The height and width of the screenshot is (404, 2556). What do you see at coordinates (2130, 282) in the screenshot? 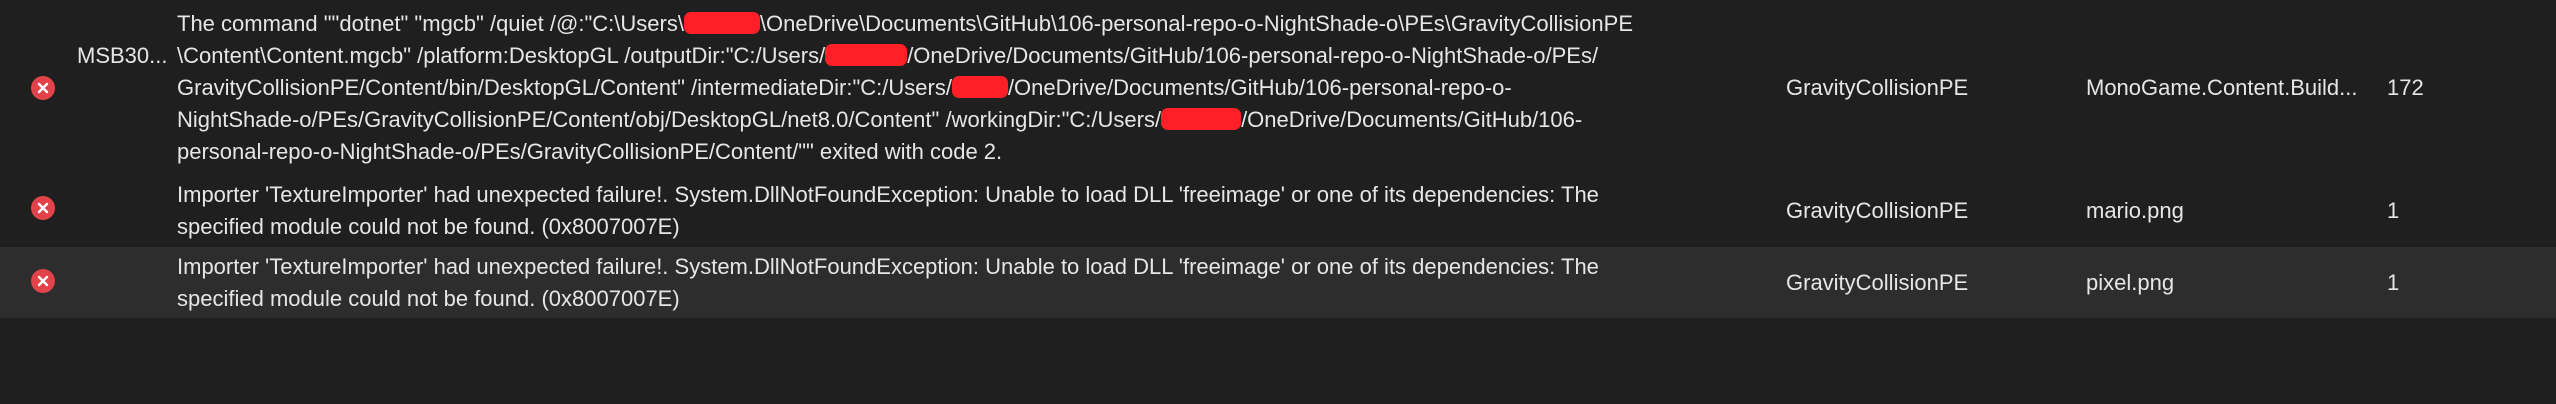
I see `error-file: pixel.png` at bounding box center [2130, 282].